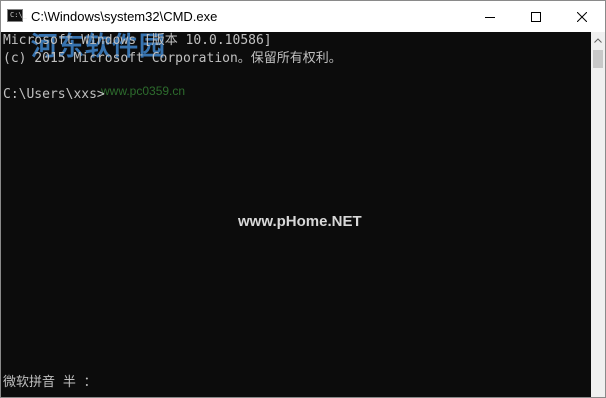 This screenshot has height=398, width=606. Describe the element at coordinates (124, 16) in the screenshot. I see `window-title: C:\Windows\system32\CMD.exe` at that location.